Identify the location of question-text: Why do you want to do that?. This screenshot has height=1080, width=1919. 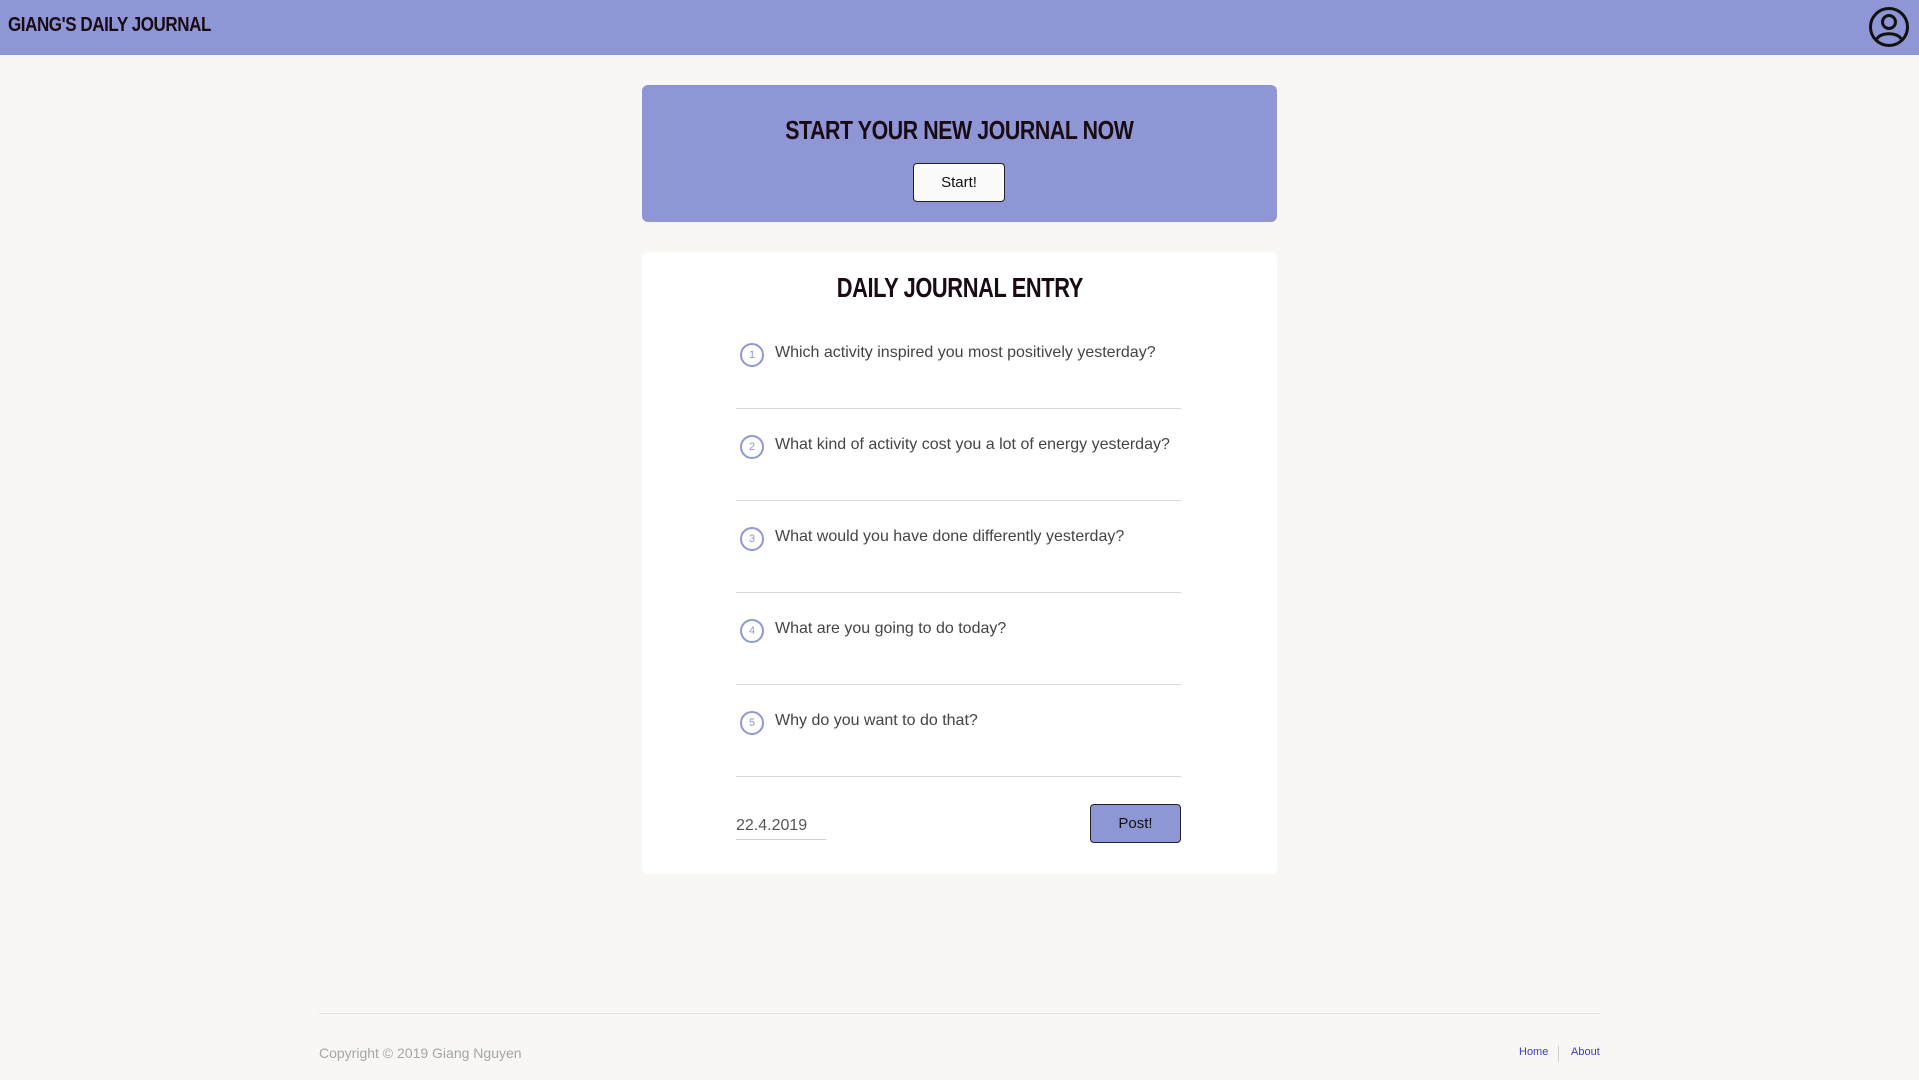
(876, 720).